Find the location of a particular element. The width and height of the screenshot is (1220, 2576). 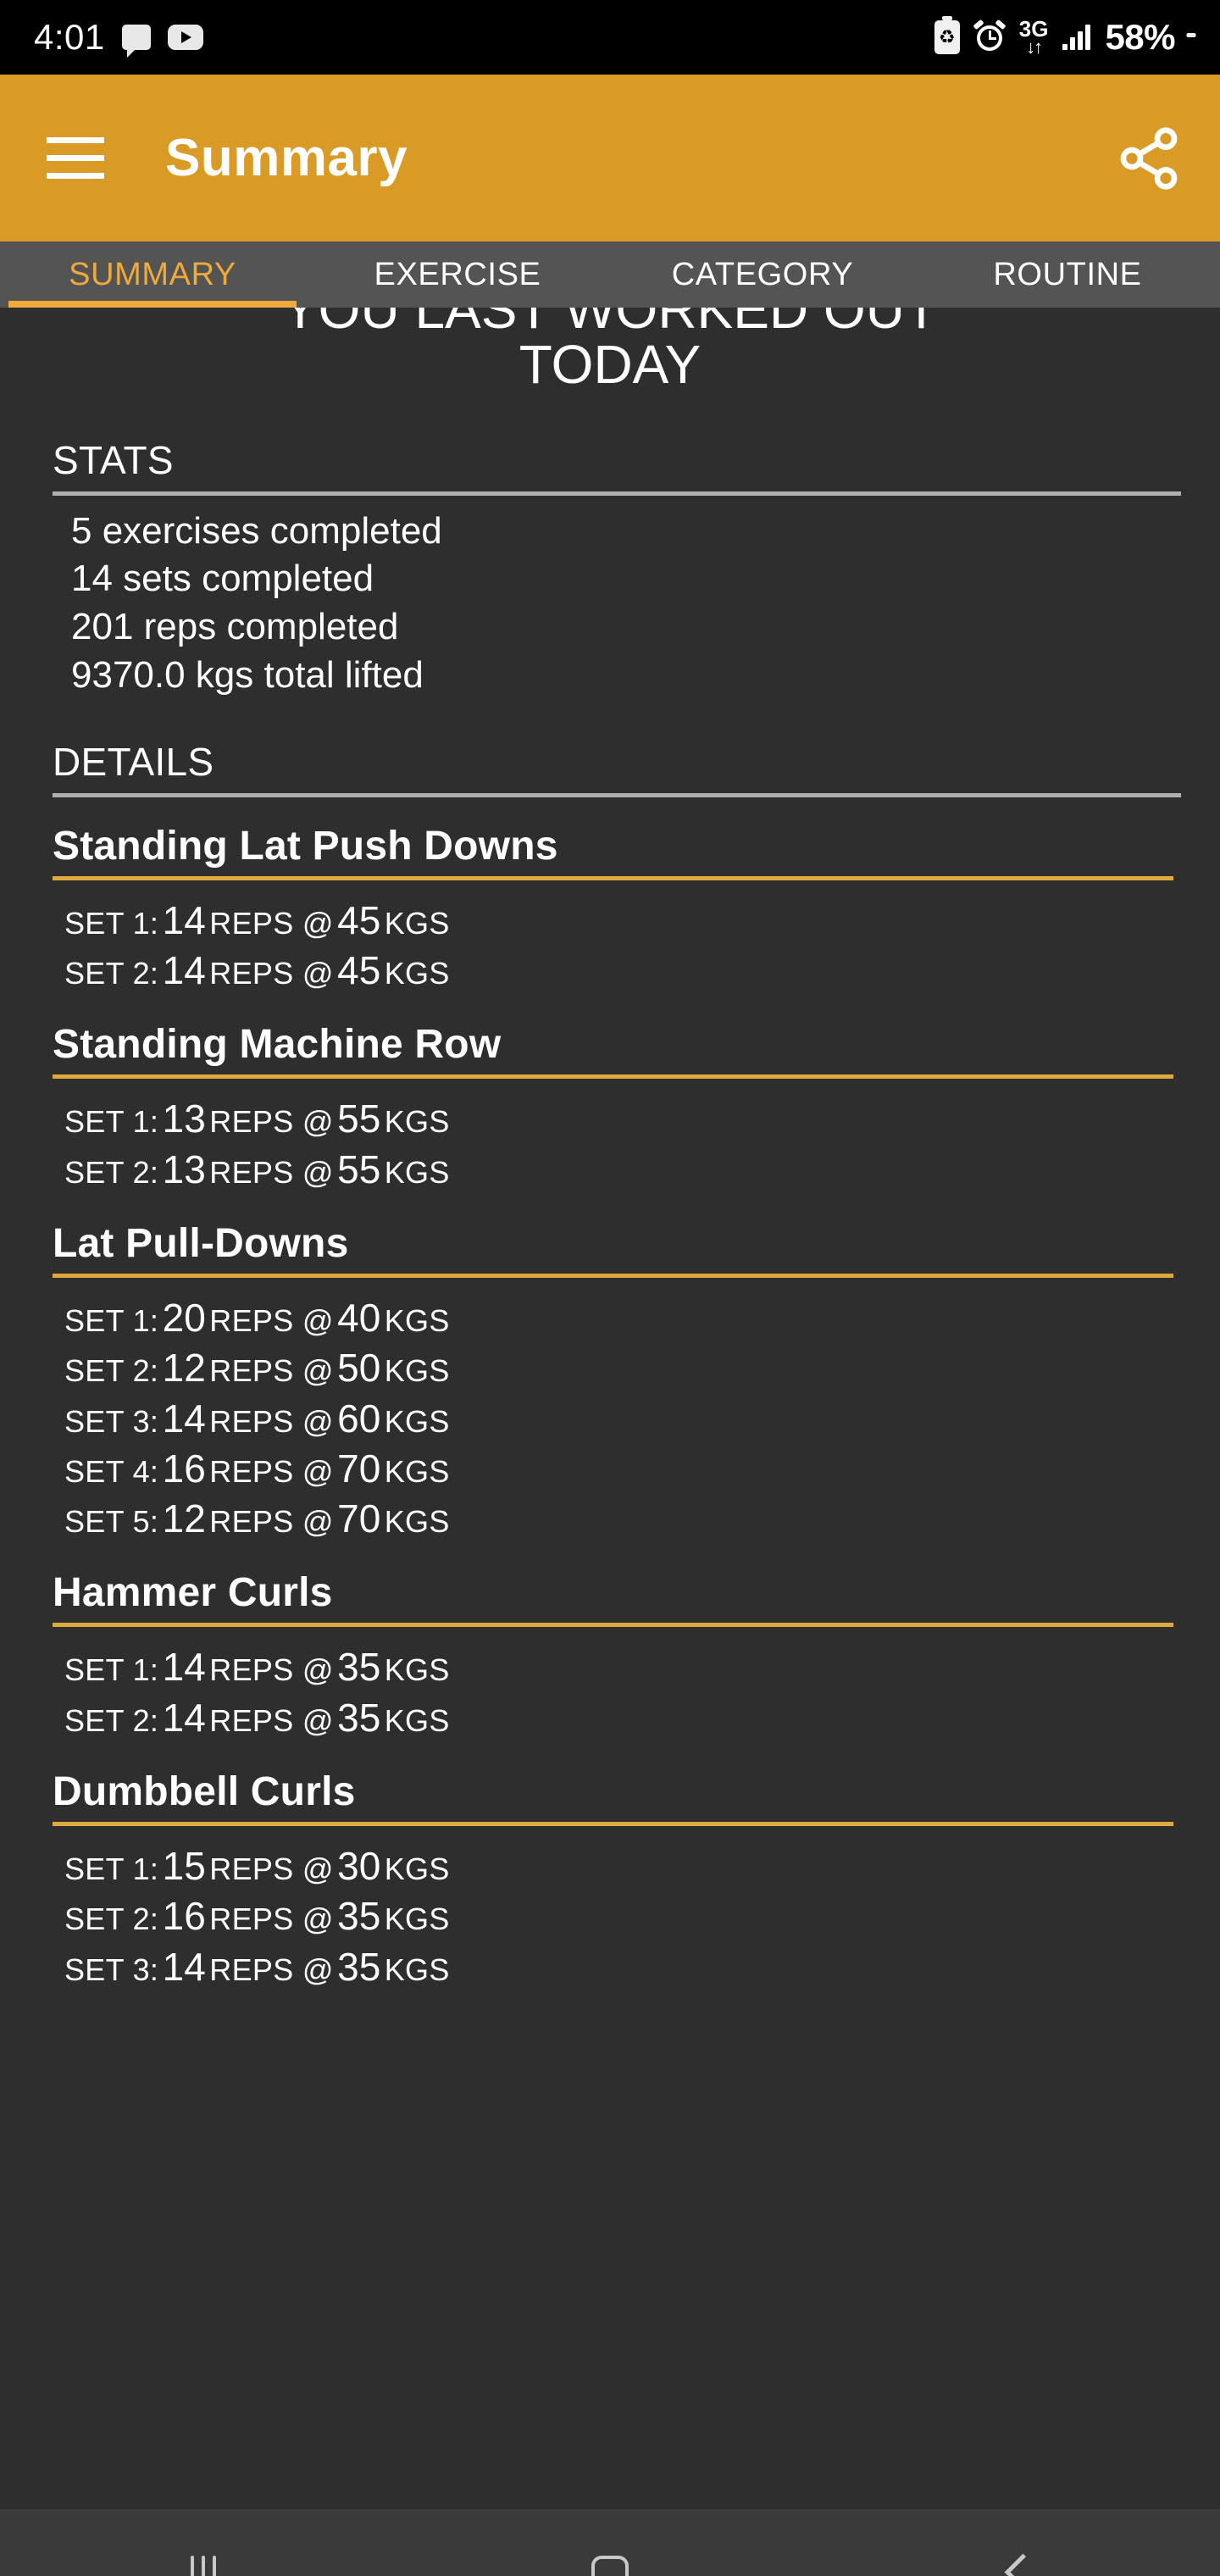

recents-icon is located at coordinates (203, 2542).